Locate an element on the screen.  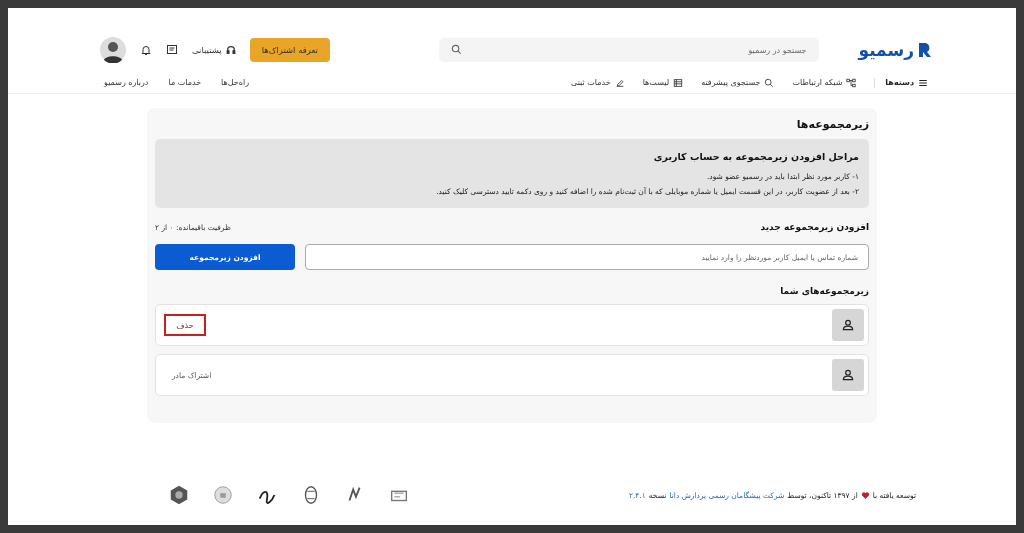
section-title: زیرمجموعه‌های شما is located at coordinates (824, 291).